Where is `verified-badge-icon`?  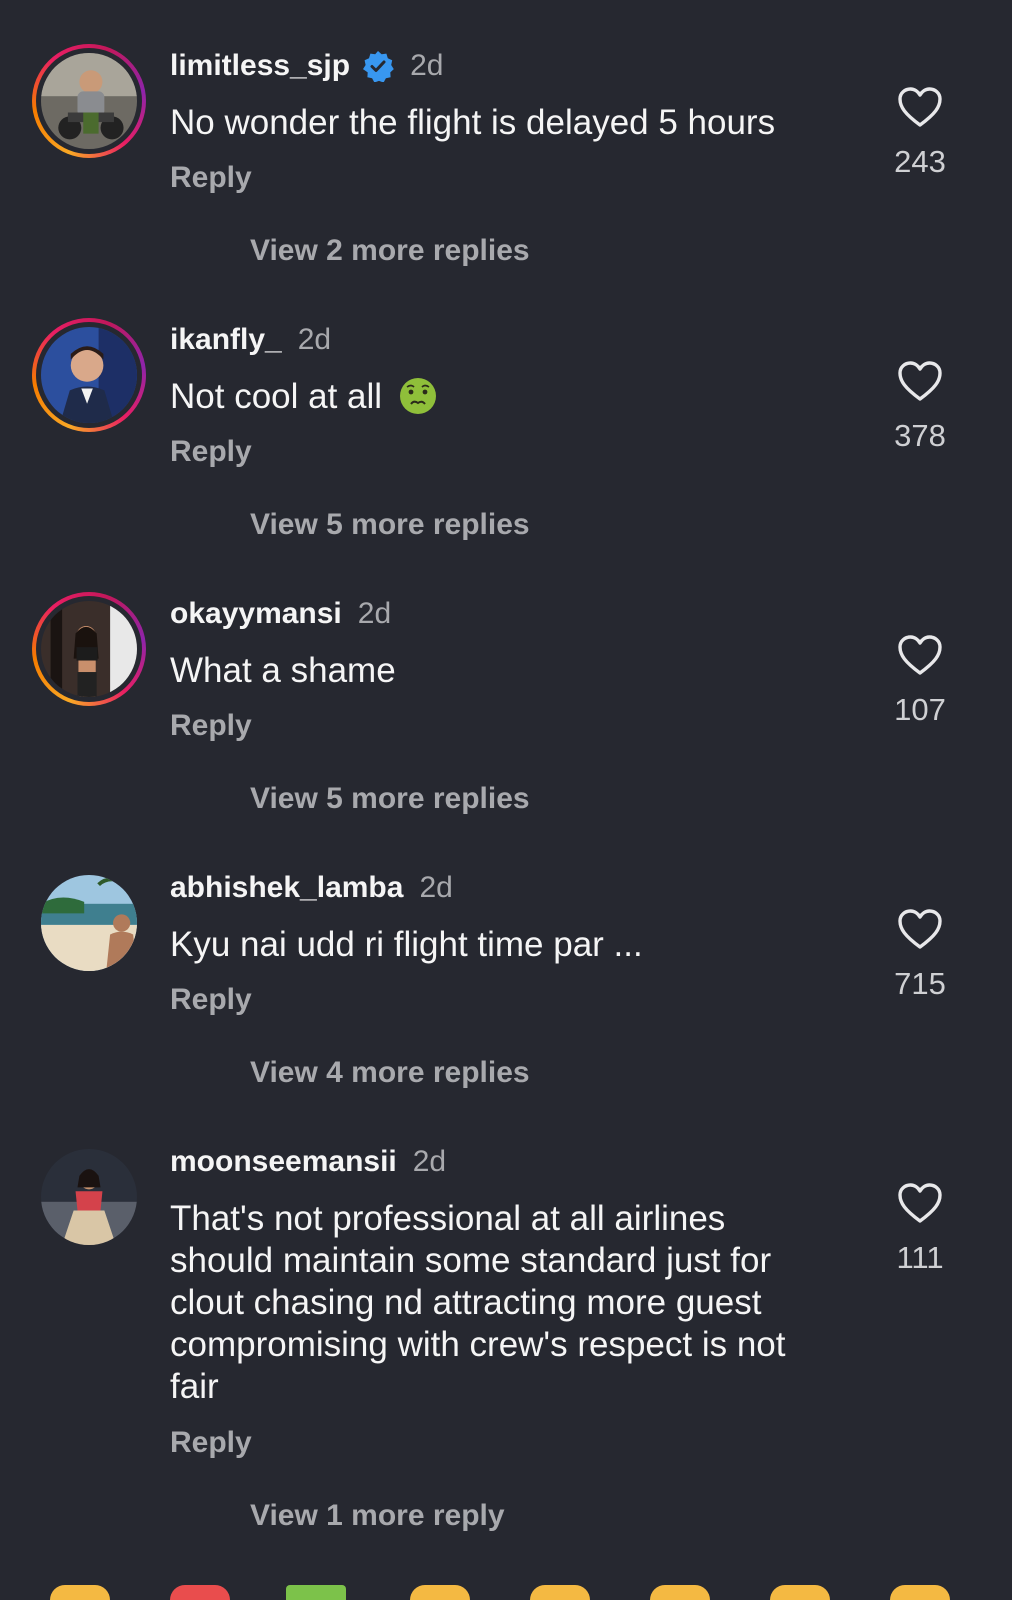
verified-badge-icon is located at coordinates (378, 66).